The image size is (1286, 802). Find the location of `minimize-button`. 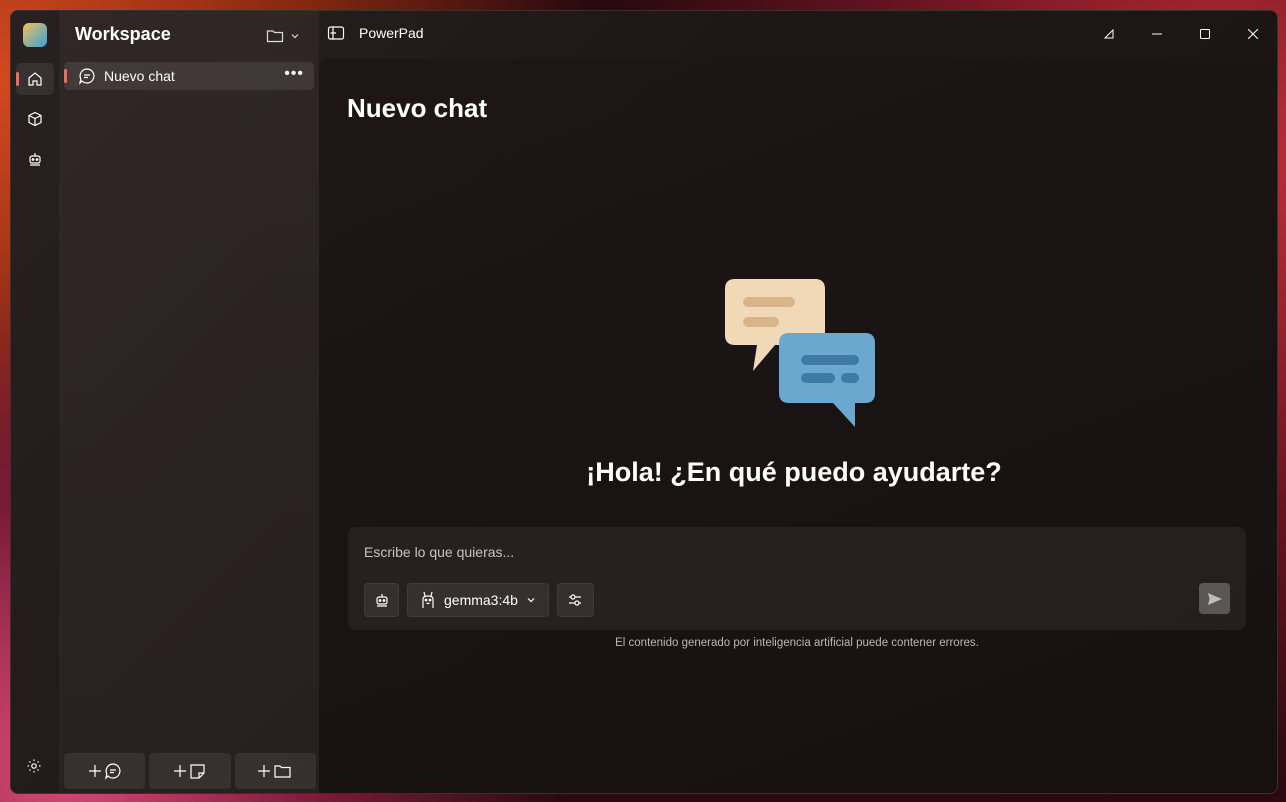

minimize-button is located at coordinates (1157, 34).